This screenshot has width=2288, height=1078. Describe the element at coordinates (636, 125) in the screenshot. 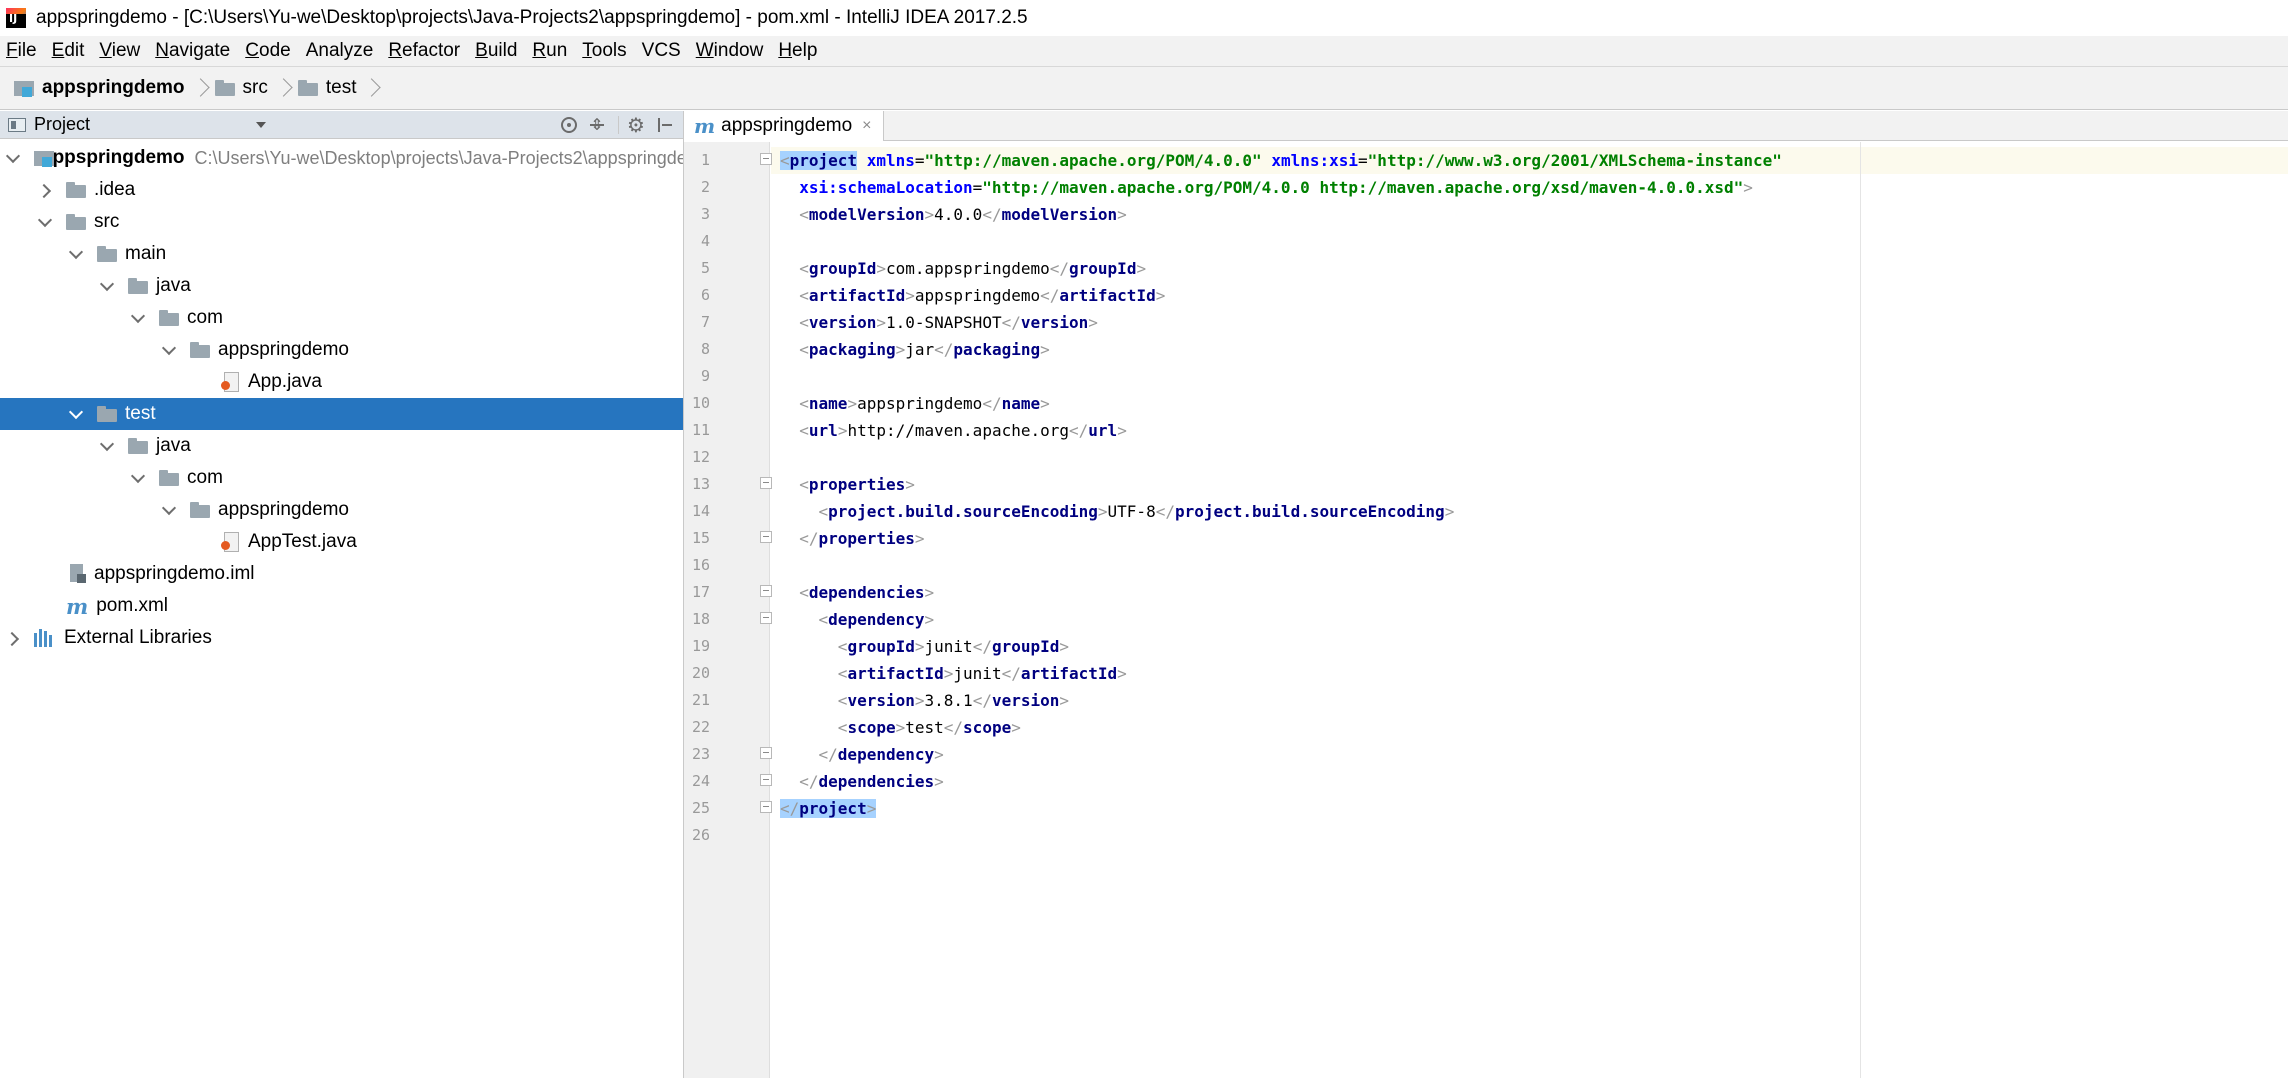

I see `gear-icon: ⚙` at that location.